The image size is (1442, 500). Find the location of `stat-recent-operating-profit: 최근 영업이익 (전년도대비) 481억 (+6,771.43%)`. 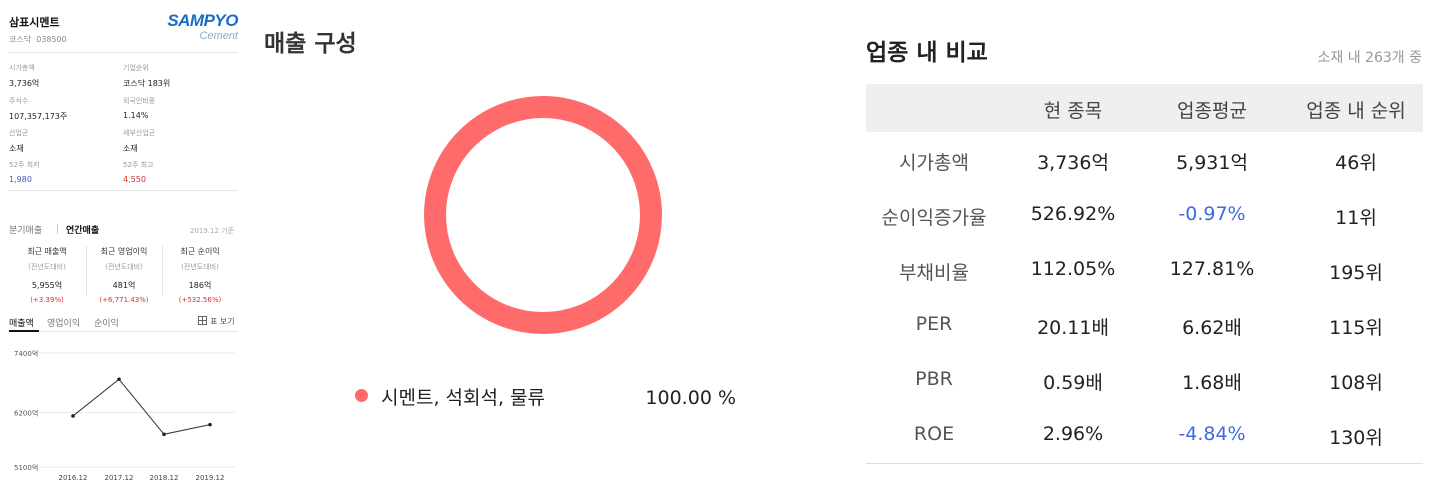

stat-recent-operating-profit: 최근 영업이익 (전년도대비) 481억 (+6,771.43%) is located at coordinates (124, 275).